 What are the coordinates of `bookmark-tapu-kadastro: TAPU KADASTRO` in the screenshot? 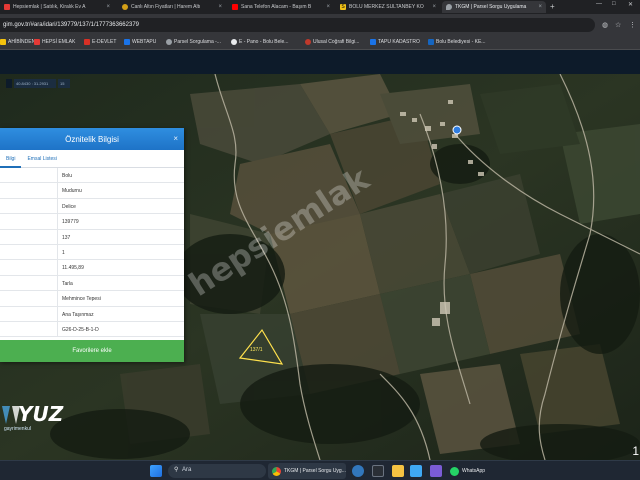 It's located at (395, 42).